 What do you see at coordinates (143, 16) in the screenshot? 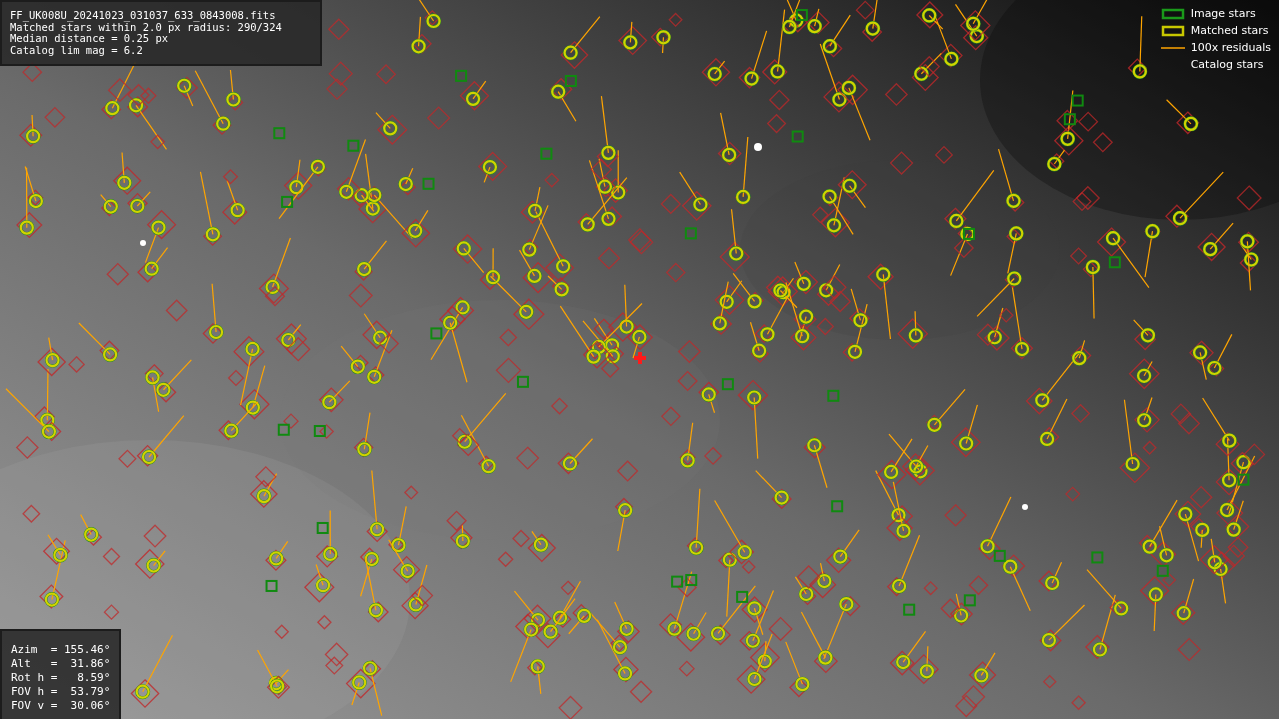
I see `info-text: FF_UK008U_20241023_031037_633_0843008.fits` at bounding box center [143, 16].